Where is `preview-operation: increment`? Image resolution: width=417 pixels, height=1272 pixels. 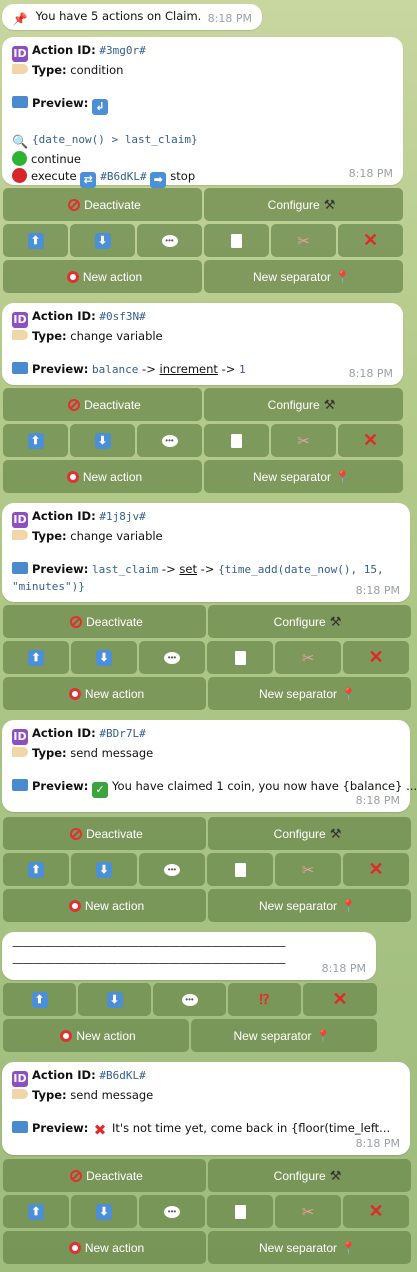
preview-operation: increment is located at coordinates (188, 369).